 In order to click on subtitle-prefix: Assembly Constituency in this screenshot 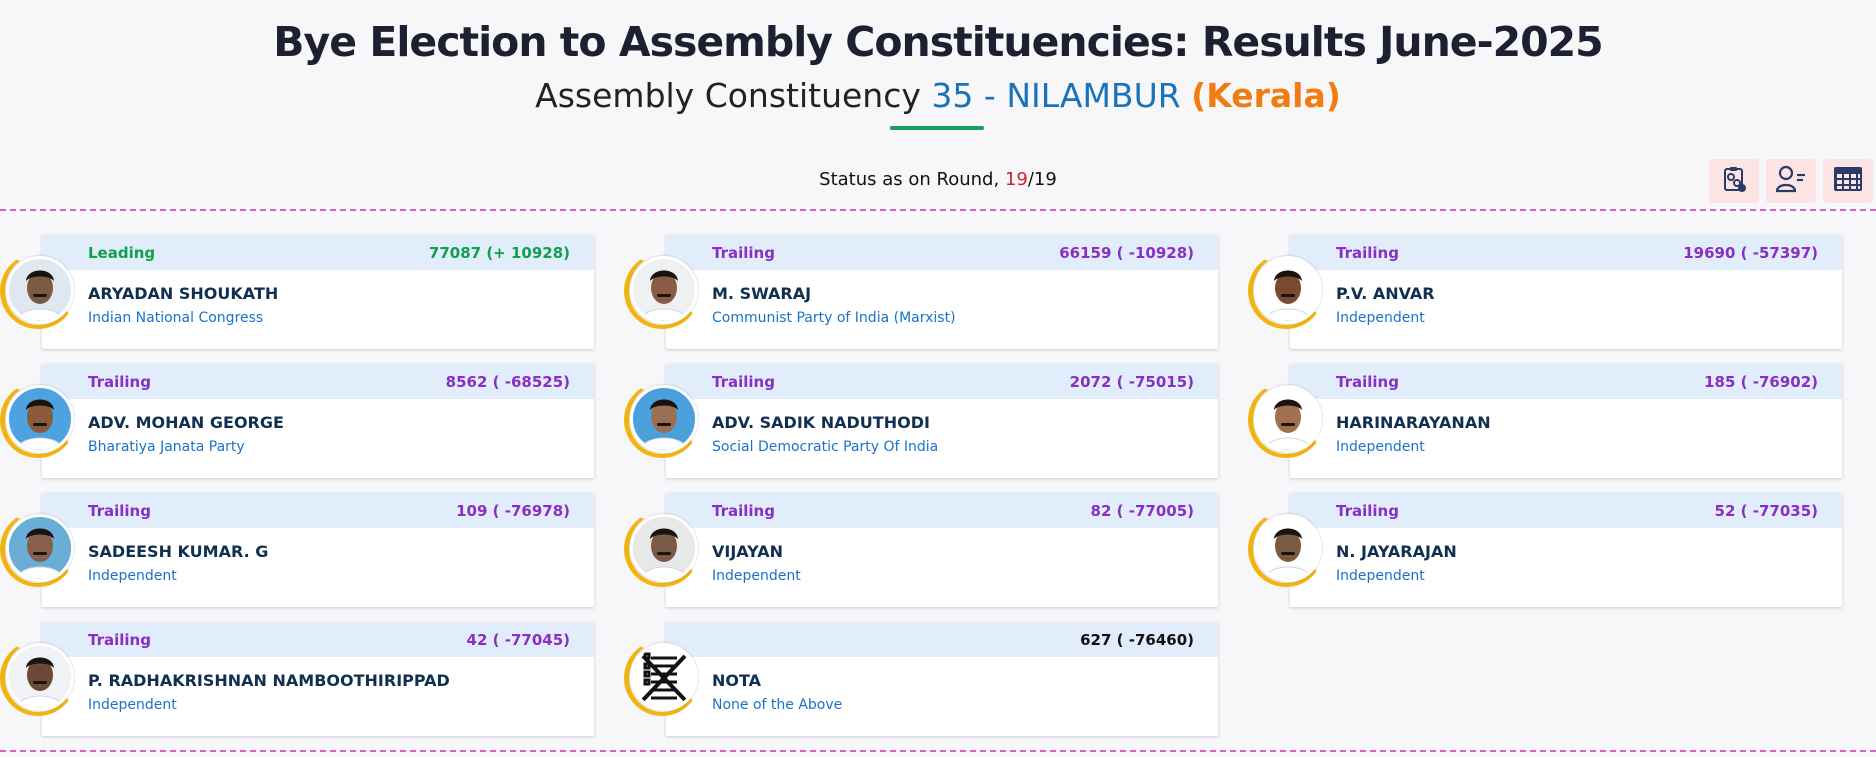, I will do `click(728, 95)`.